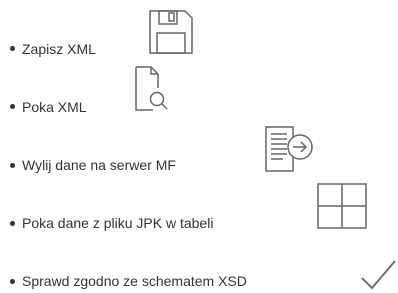  Describe the element at coordinates (289, 149) in the screenshot. I see `document-send-icon` at that location.